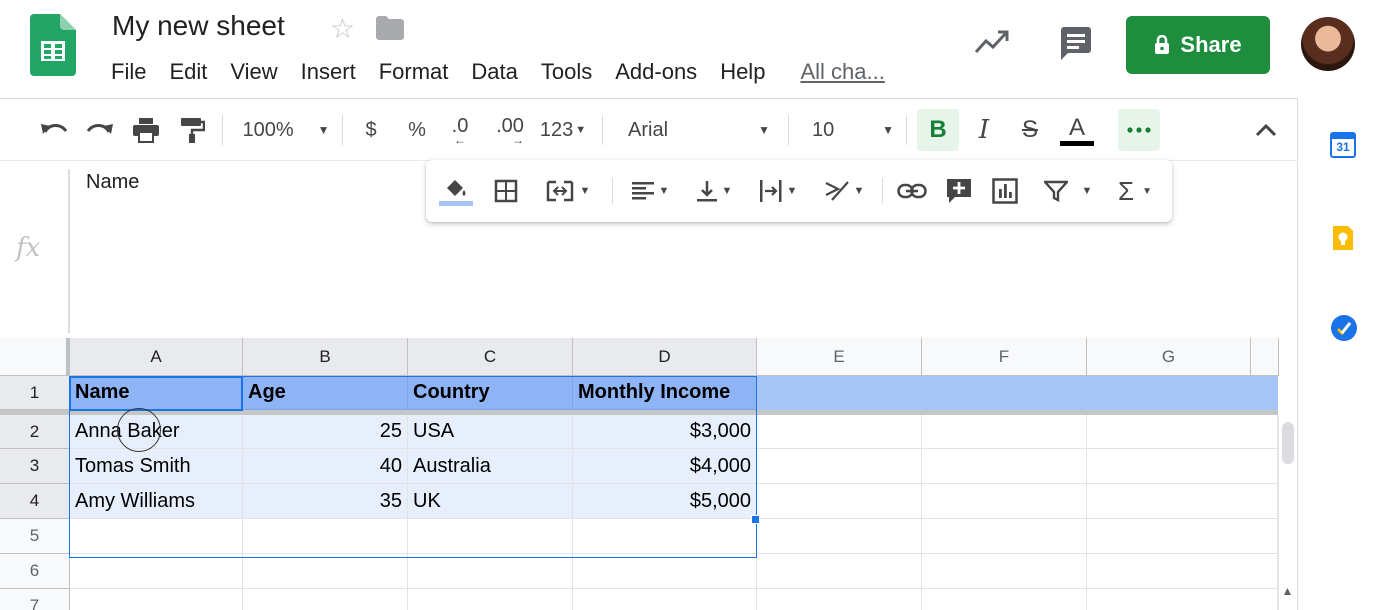 The width and height of the screenshot is (1383, 610). I want to click on menu-edit: Edit, so click(188, 72).